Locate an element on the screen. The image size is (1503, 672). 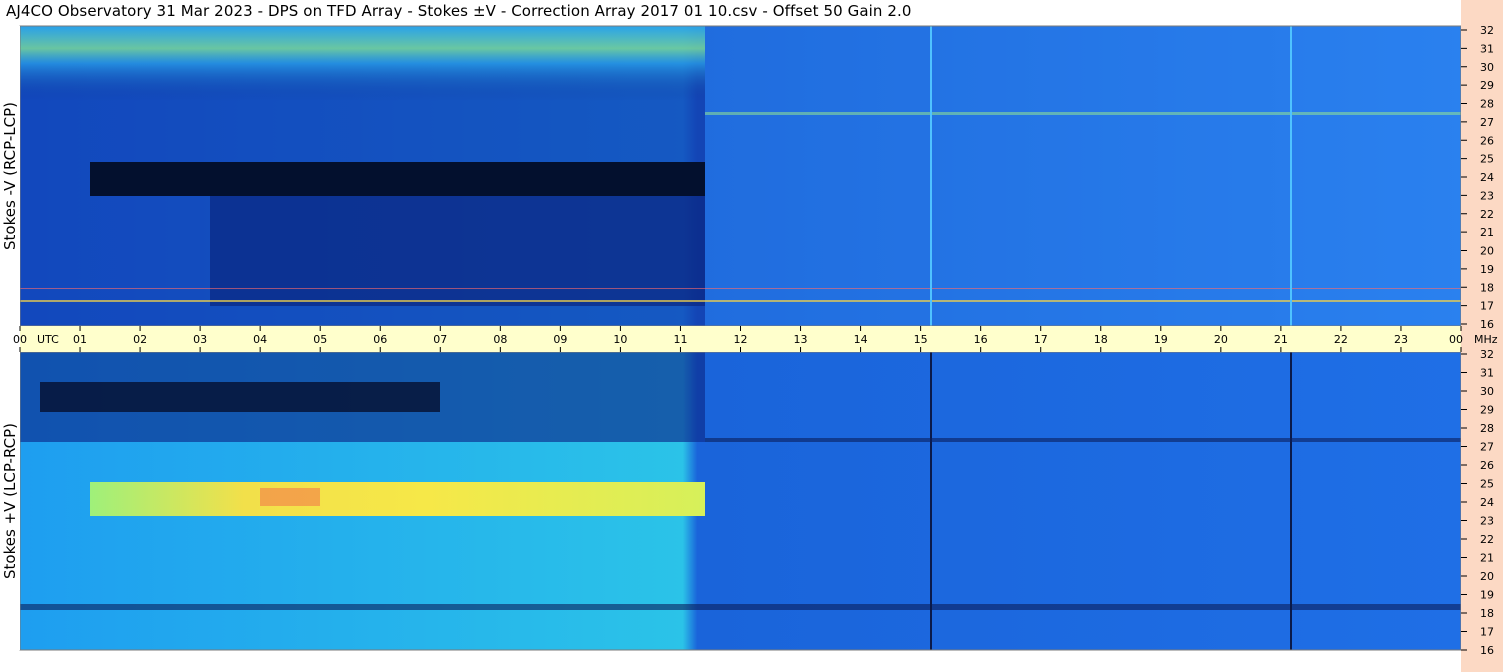
x-tick-label: 20 is located at coordinates (1221, 339).